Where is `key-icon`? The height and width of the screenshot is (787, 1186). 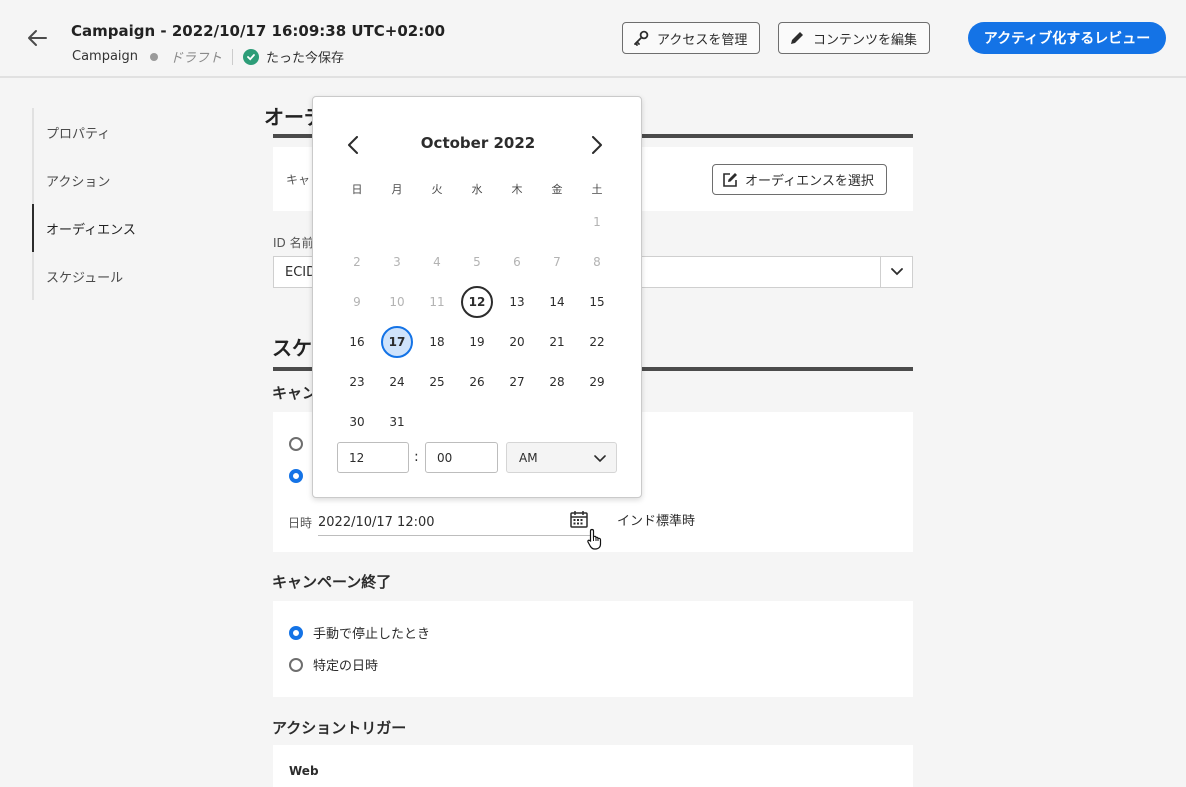 key-icon is located at coordinates (641, 38).